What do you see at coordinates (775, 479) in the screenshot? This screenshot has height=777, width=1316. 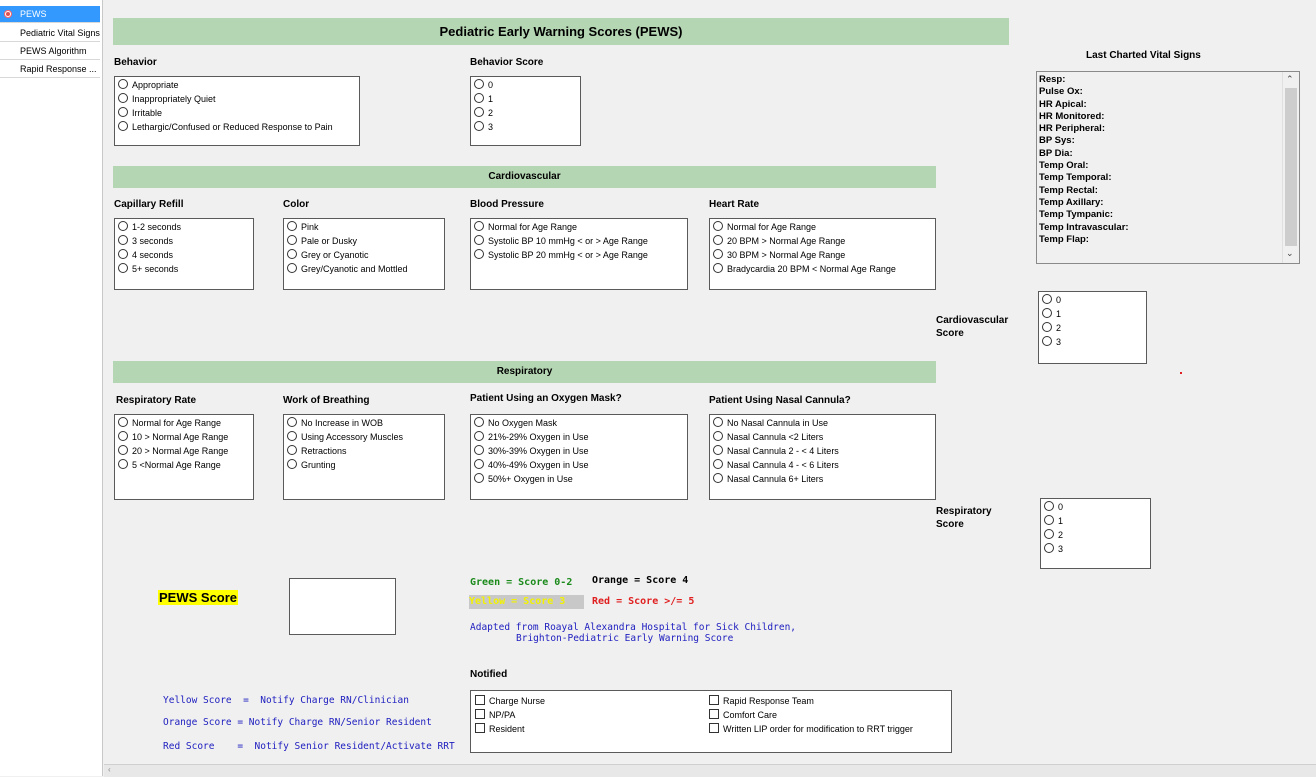 I see `option-label: Nasal Cannula 6+ Liters` at bounding box center [775, 479].